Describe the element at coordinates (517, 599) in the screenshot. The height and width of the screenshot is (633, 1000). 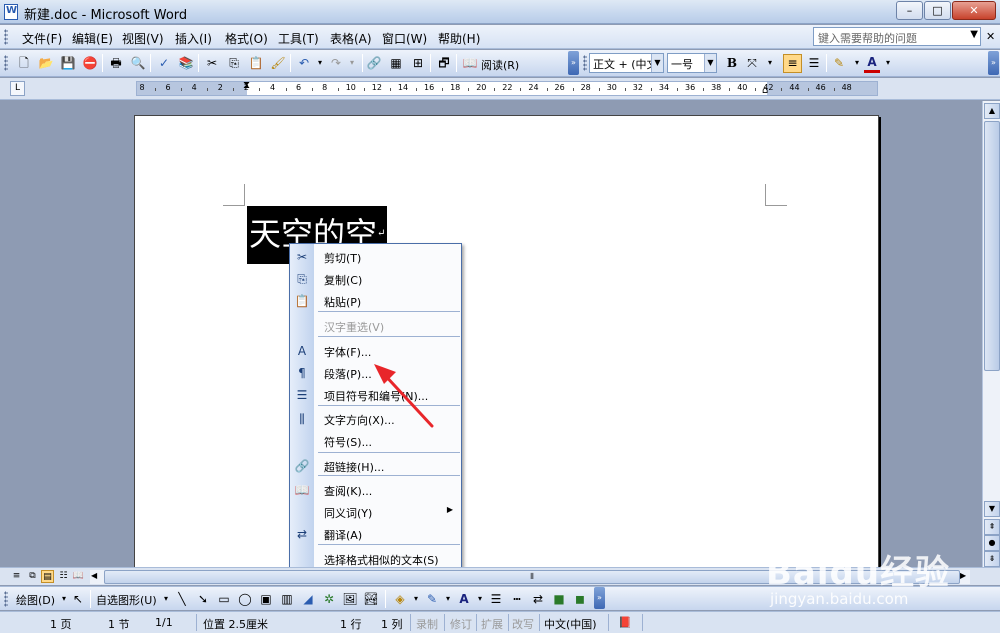
I see `dash-style-icon: ┅` at that location.